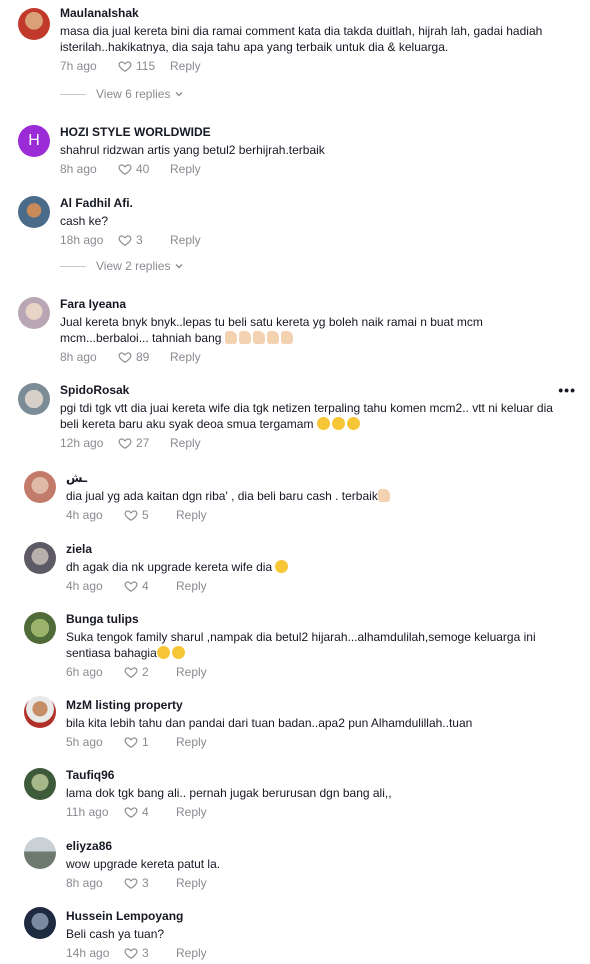 The width and height of the screenshot is (590, 964). Describe the element at coordinates (315, 390) in the screenshot. I see `comment-author: SpidoRosak` at that location.